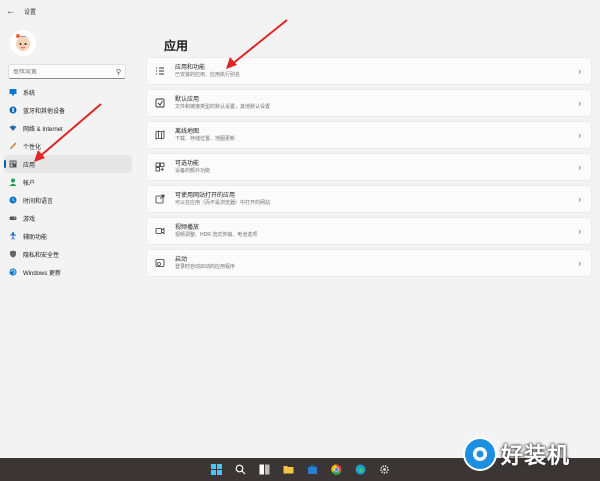 This screenshot has width=600, height=481. I want to click on watermark: 好装机, so click(531, 454).